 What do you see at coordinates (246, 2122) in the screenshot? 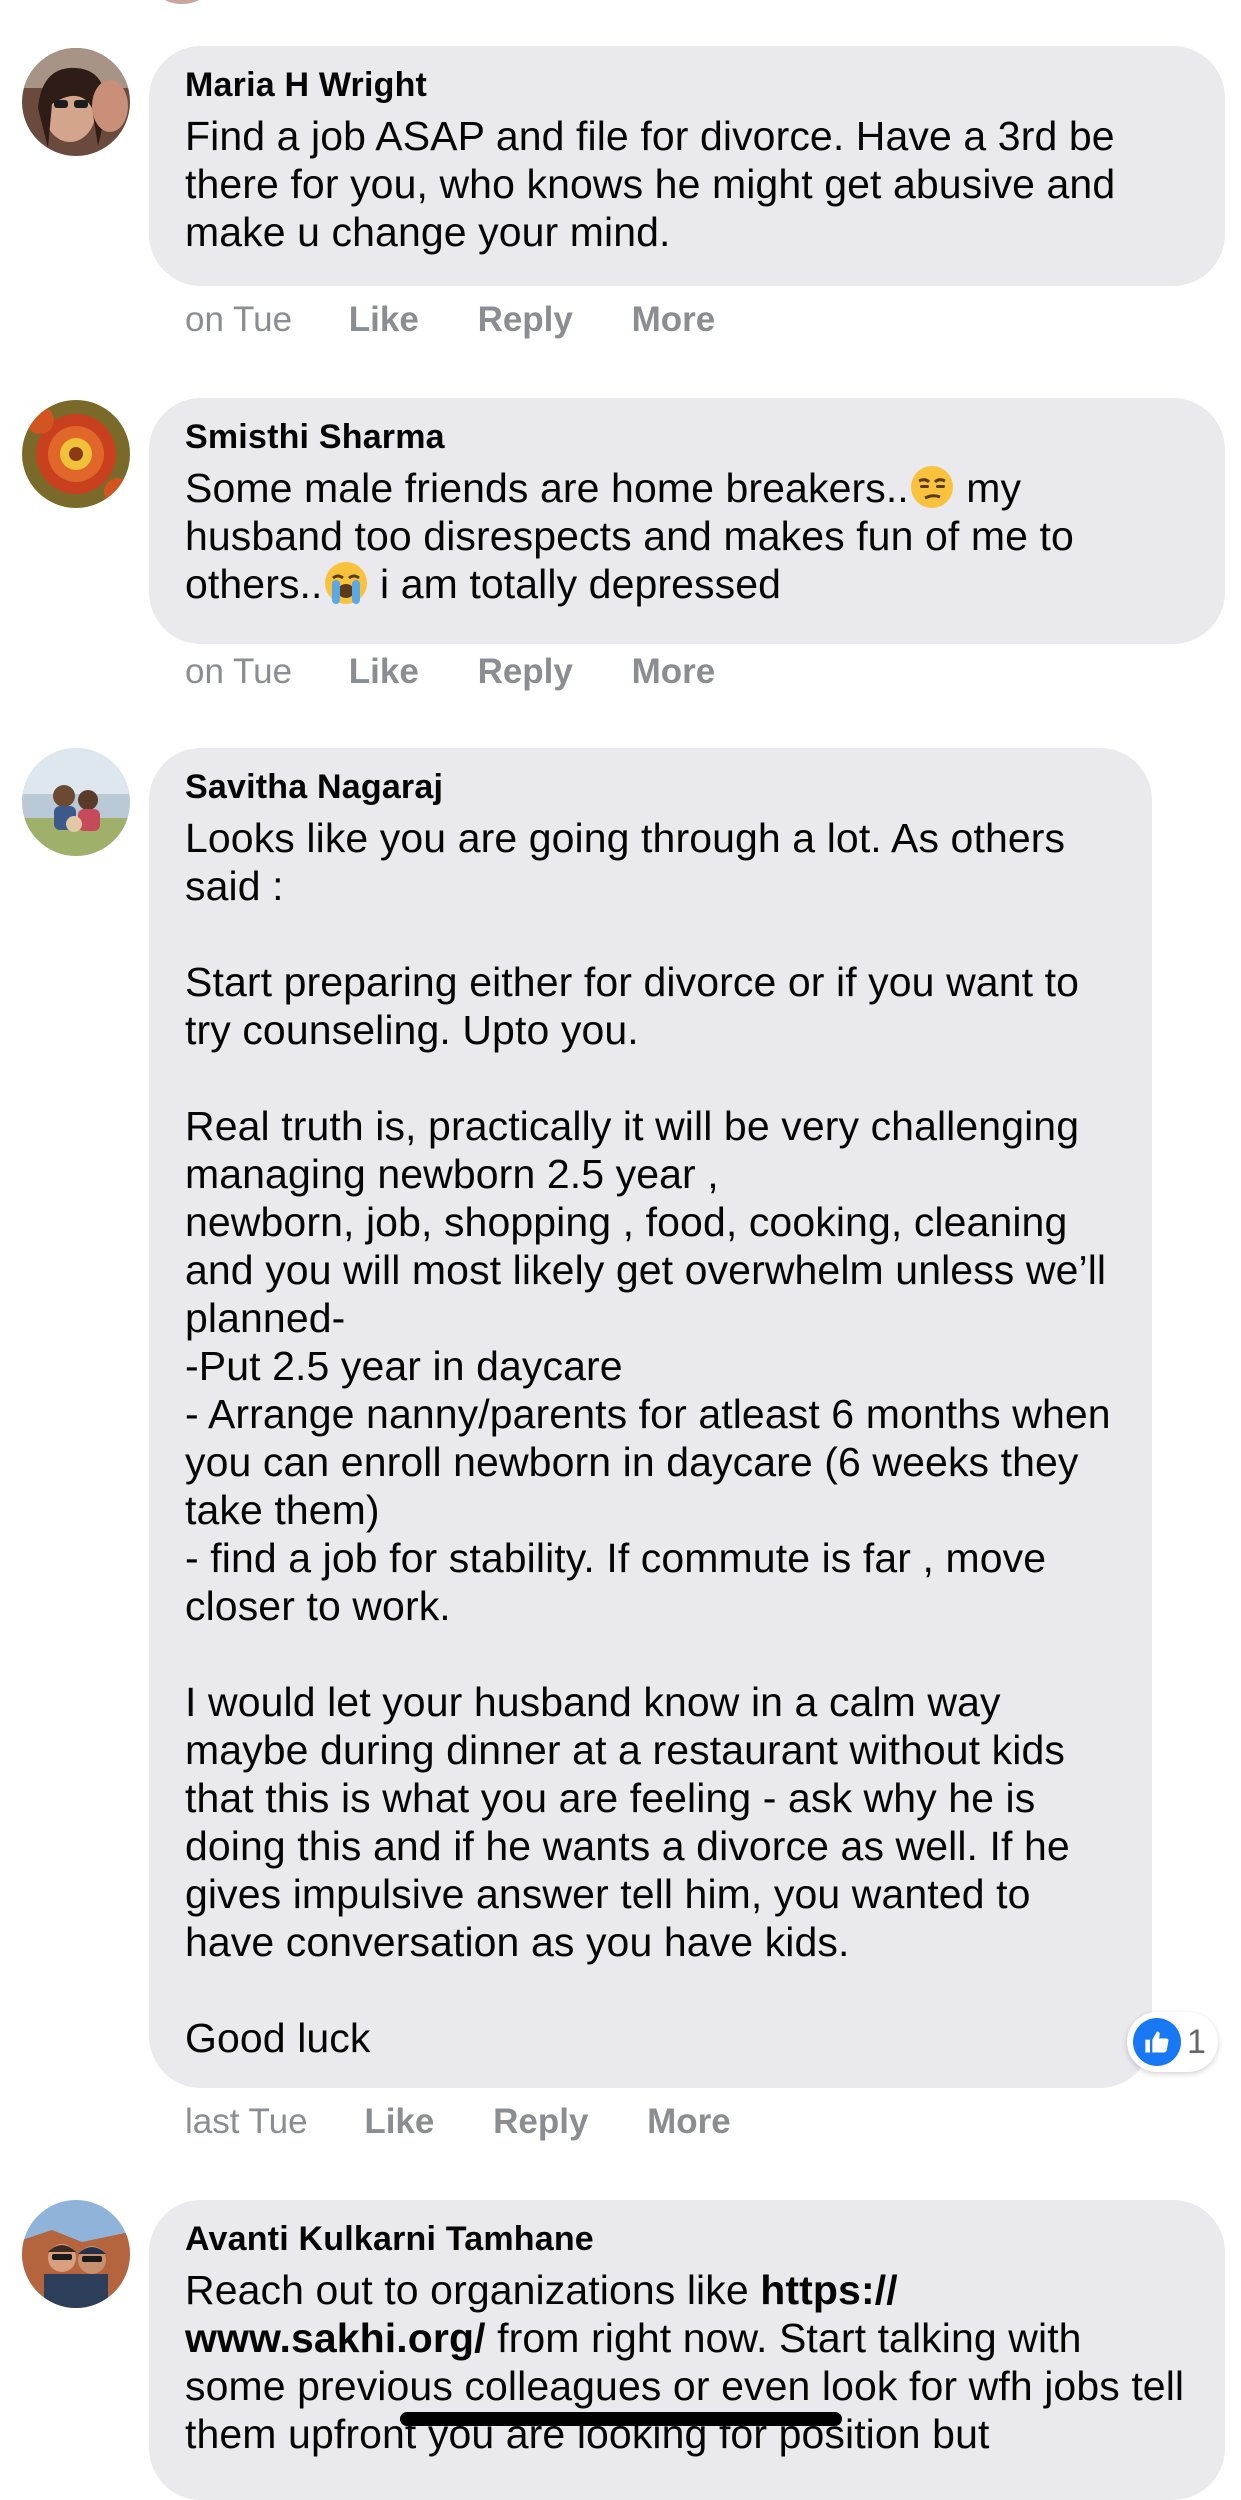
I see `comment-time: last Tue` at bounding box center [246, 2122].